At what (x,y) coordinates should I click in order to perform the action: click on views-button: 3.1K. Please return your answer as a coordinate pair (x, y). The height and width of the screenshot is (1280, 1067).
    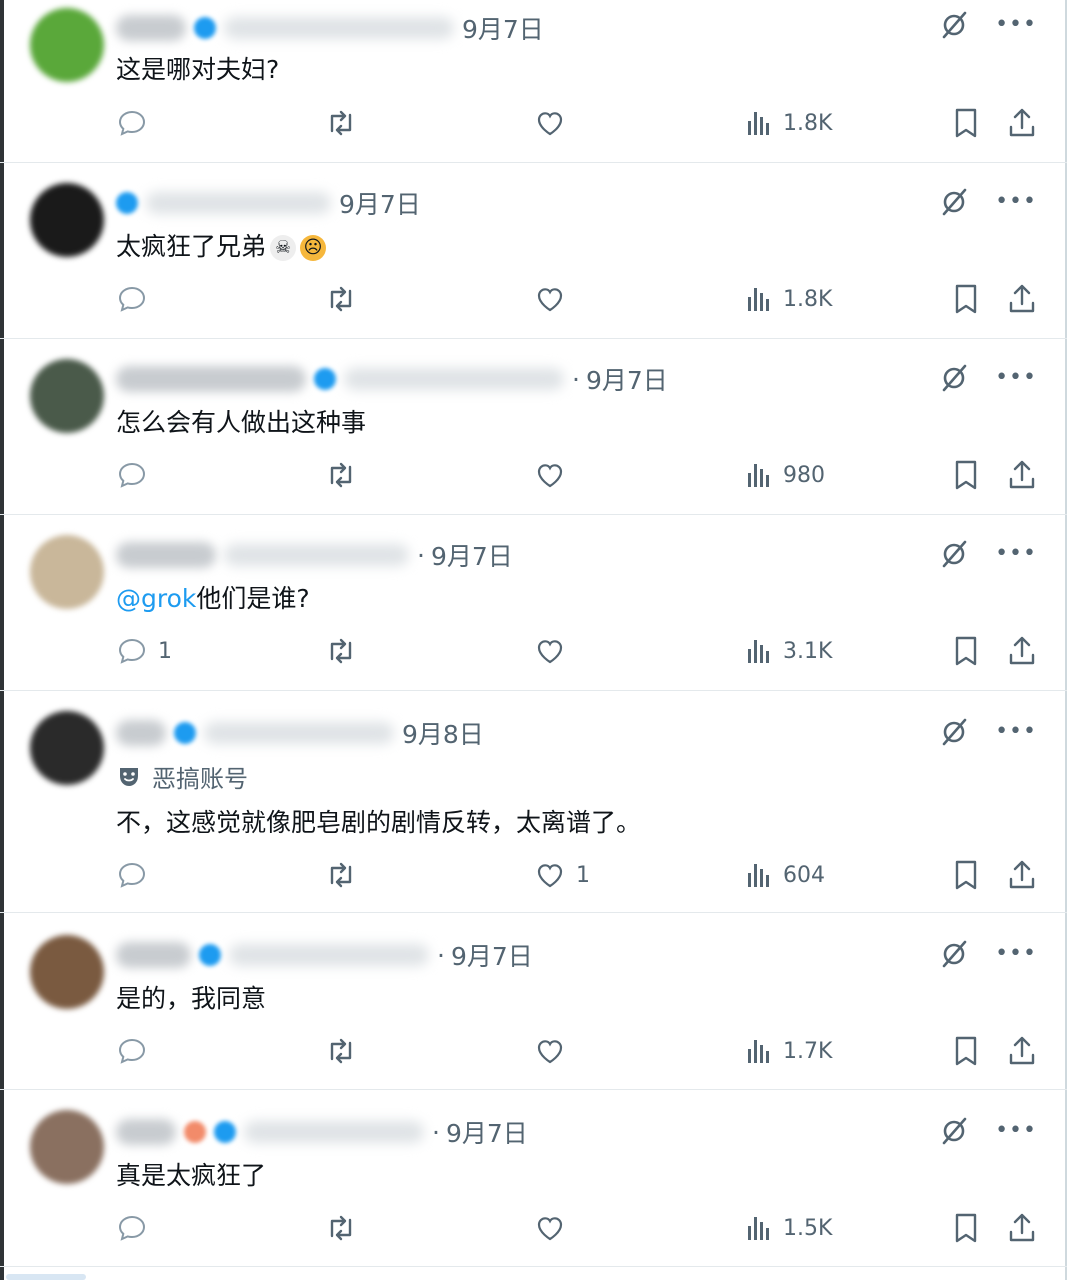
    Looking at the image, I should click on (788, 651).